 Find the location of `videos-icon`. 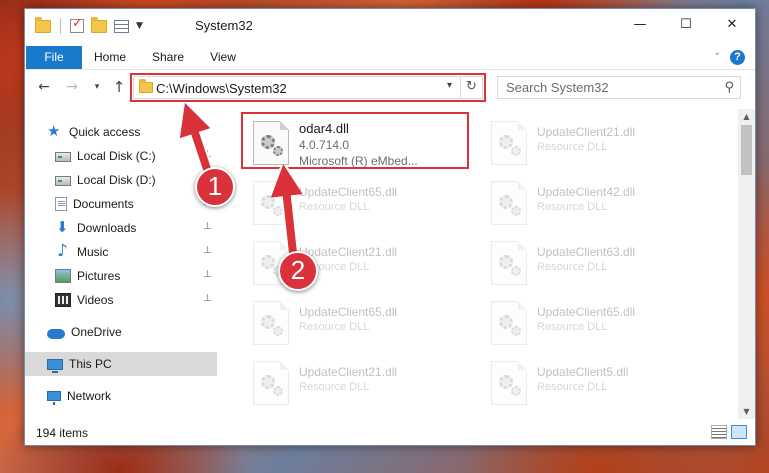

videos-icon is located at coordinates (63, 300).